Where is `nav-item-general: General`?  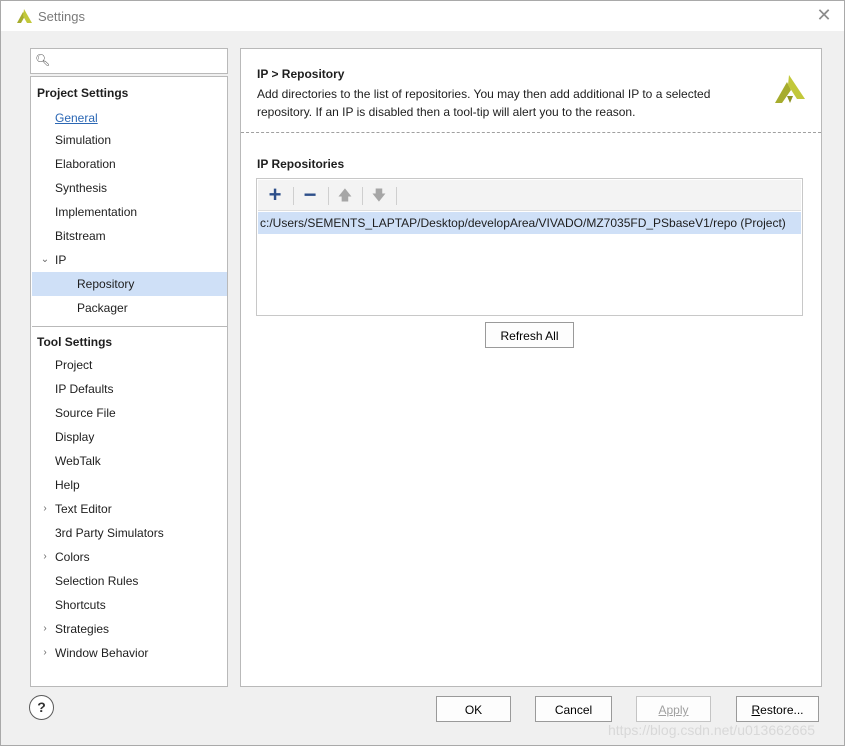
nav-item-general: General is located at coordinates (76, 118).